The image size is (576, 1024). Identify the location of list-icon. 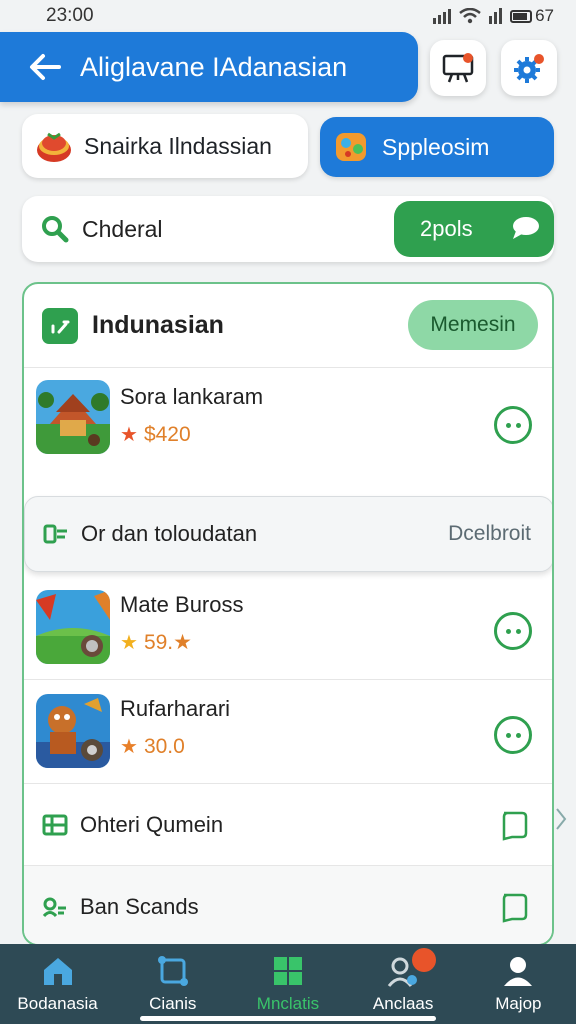
(55, 534).